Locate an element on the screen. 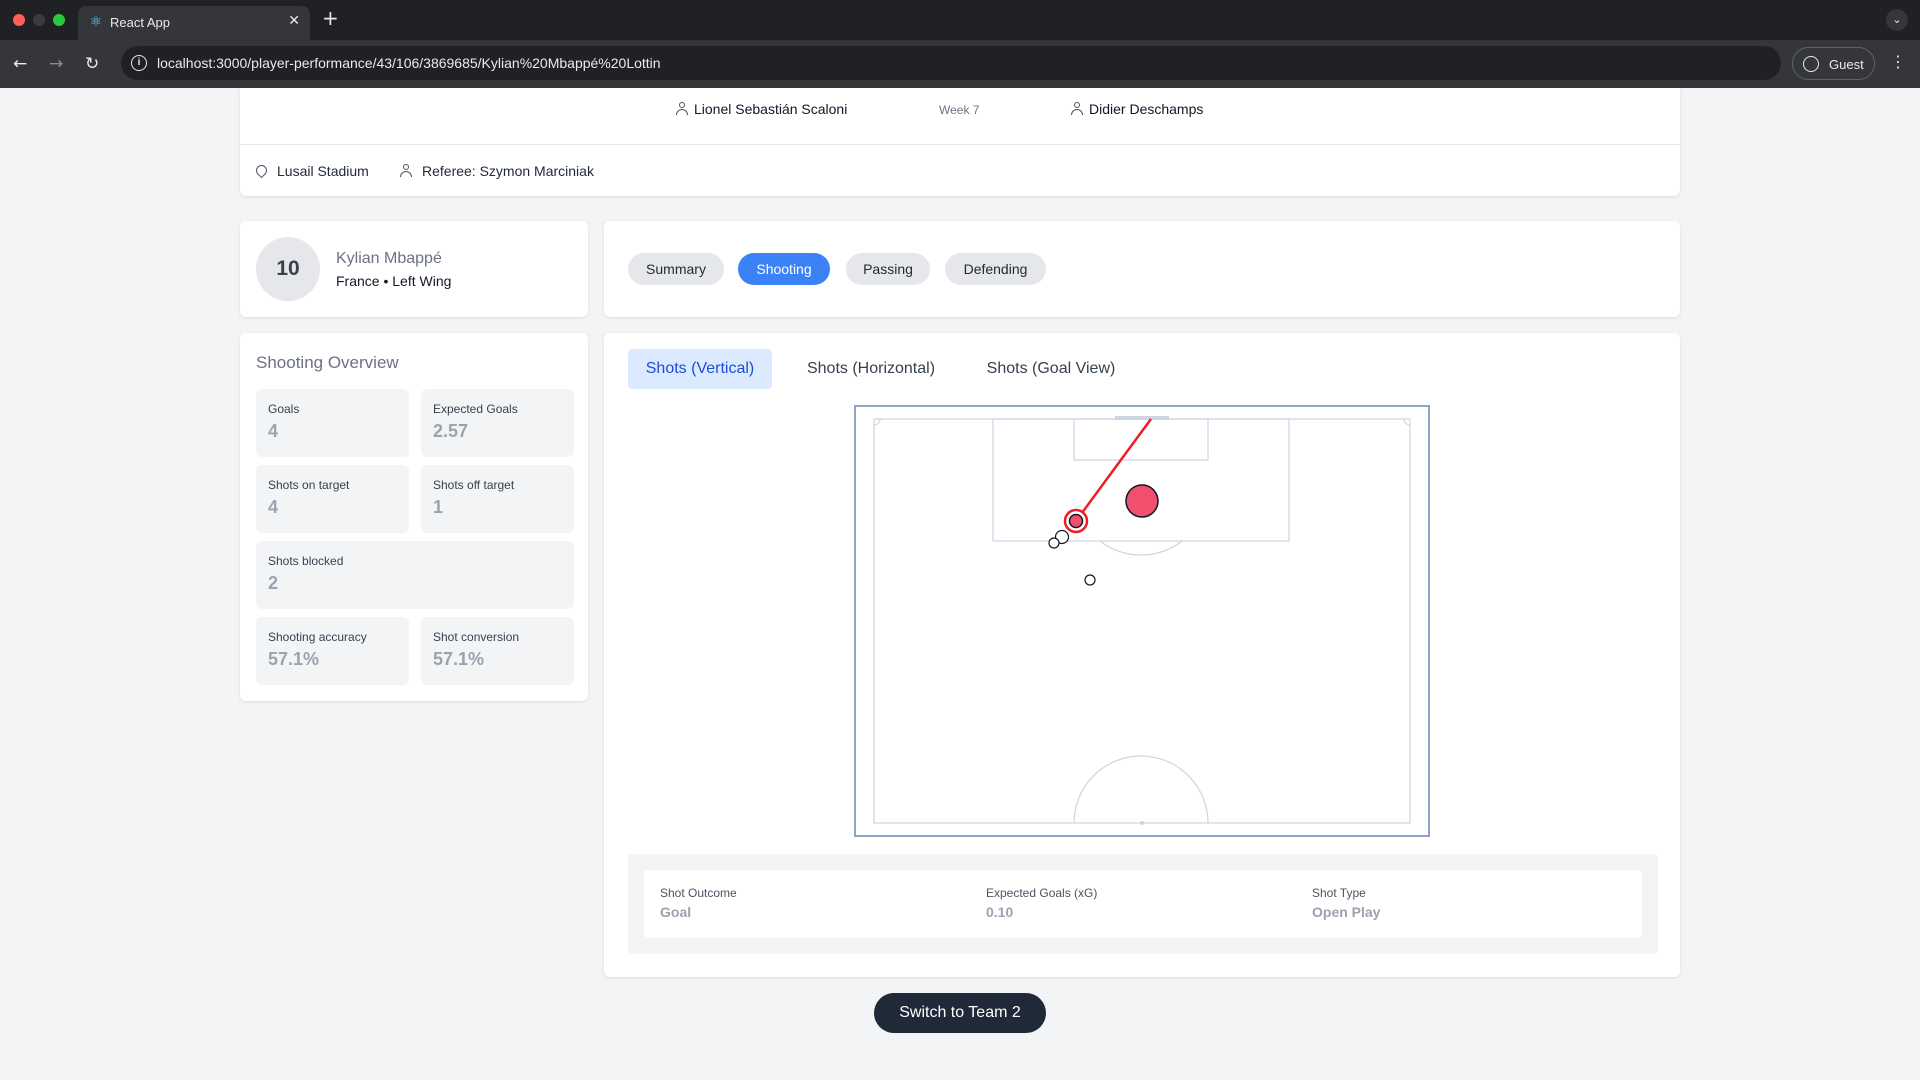 Image resolution: width=1920 pixels, height=1080 pixels. stat-tile-shots-off-target: Shots off target 1 is located at coordinates (497, 499).